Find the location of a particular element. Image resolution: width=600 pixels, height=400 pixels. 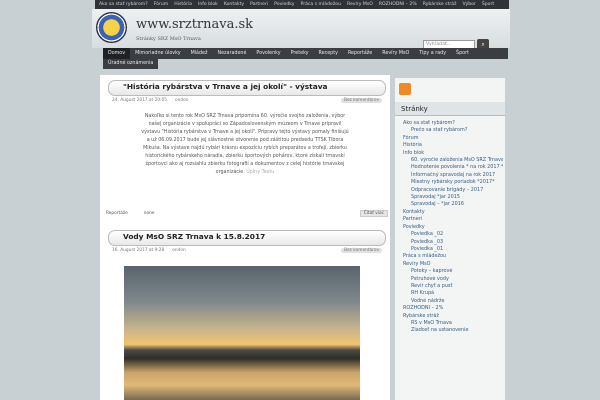

nav-item: Povolenky is located at coordinates (268, 53).